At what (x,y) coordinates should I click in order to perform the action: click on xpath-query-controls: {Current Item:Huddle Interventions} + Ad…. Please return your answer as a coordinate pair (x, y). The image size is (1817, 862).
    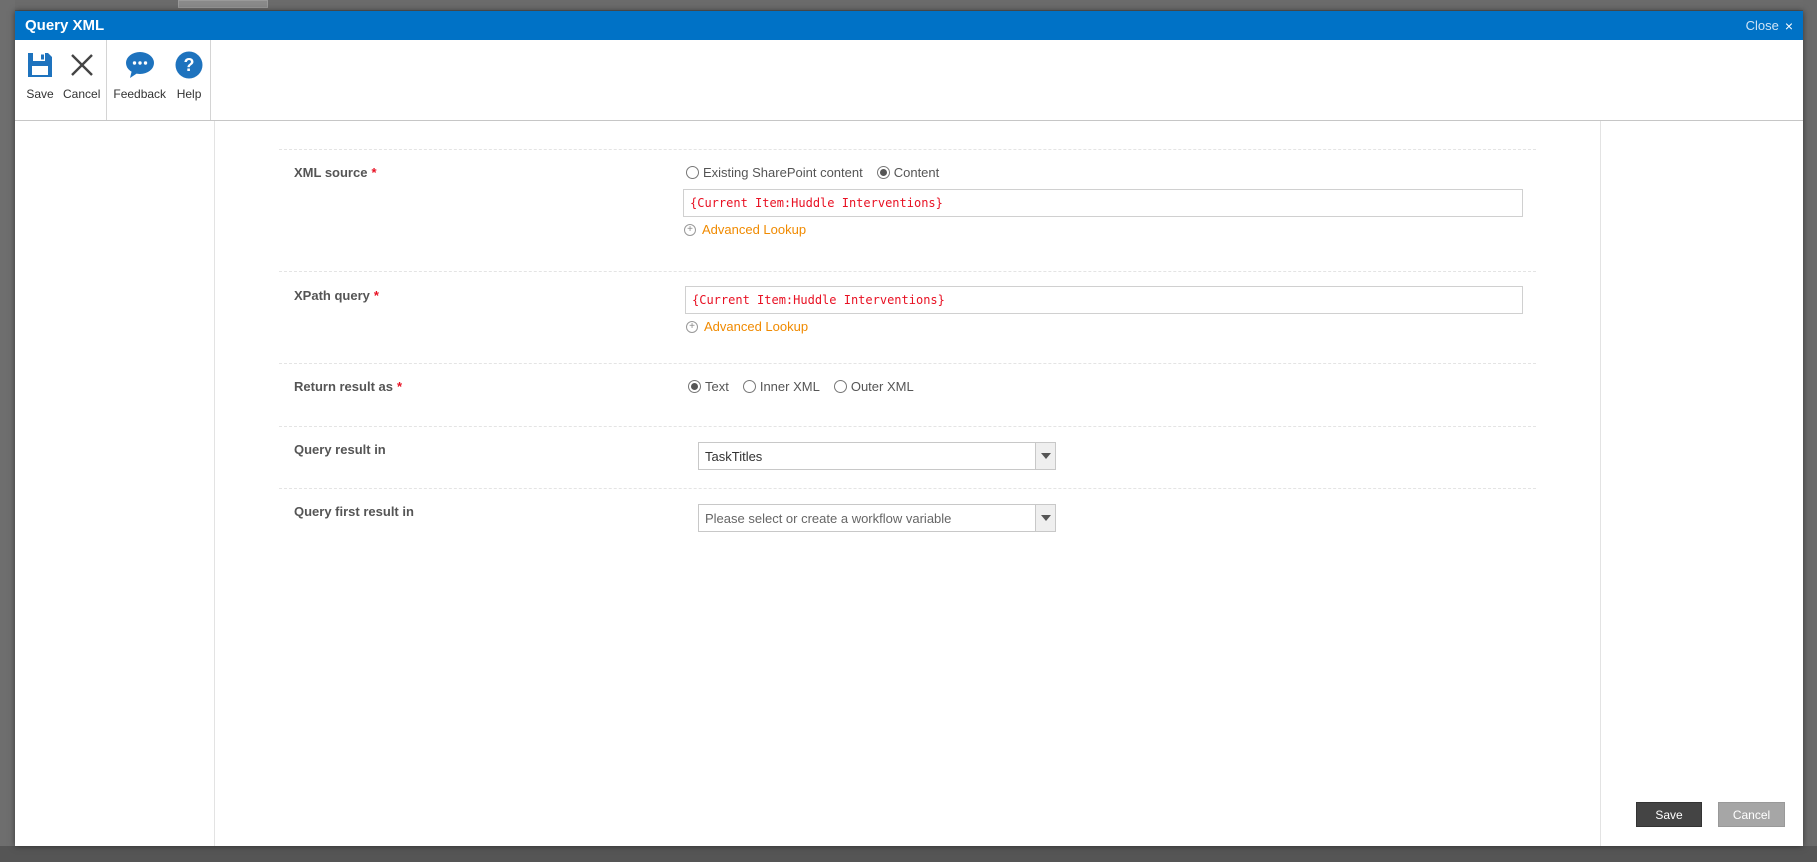
    Looking at the image, I should click on (1103, 310).